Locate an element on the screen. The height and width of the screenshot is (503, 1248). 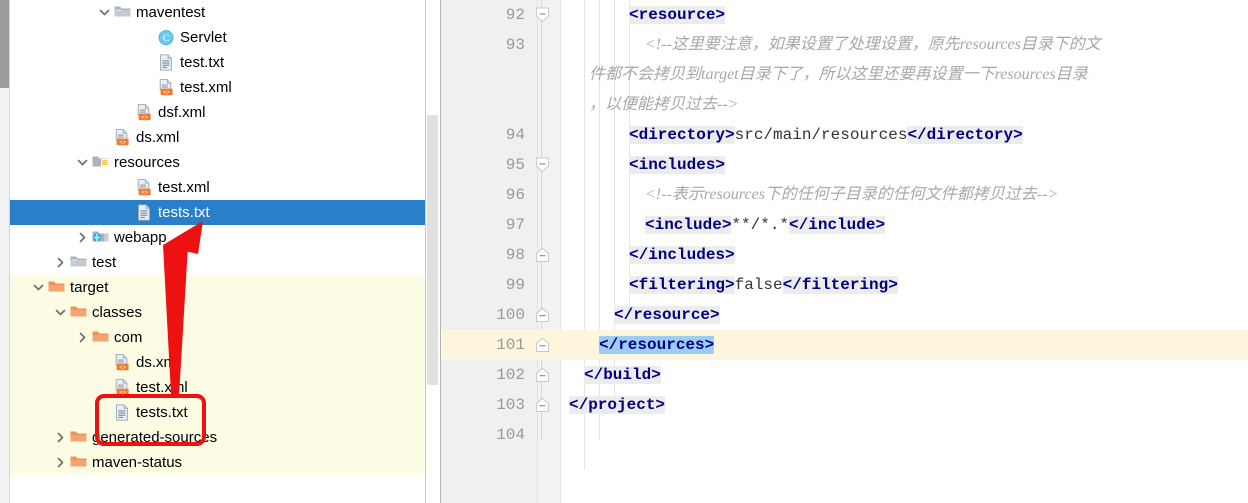
code-text: <resource> is located at coordinates (677, 15).